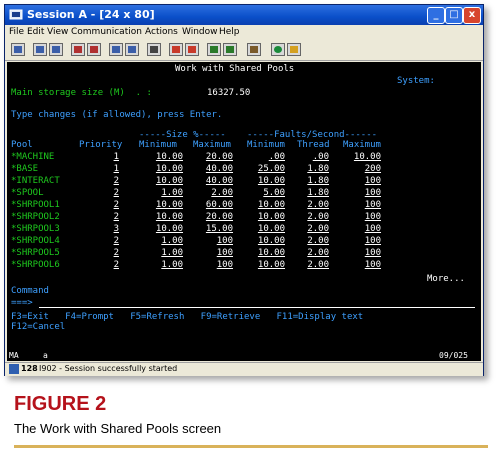 This screenshot has width=502, height=461. I want to click on maximize-button: □, so click(454, 15).